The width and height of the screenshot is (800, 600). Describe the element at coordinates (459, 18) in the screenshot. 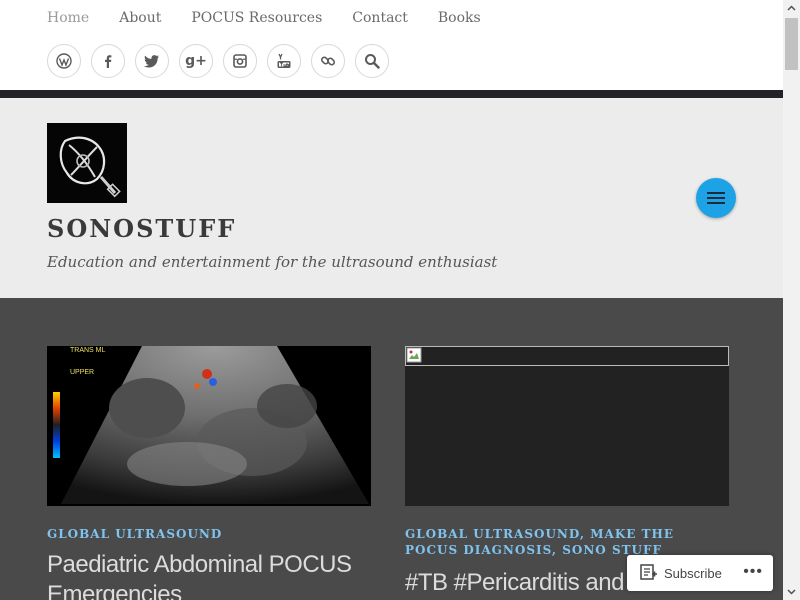

I see `nav-books: Books` at that location.